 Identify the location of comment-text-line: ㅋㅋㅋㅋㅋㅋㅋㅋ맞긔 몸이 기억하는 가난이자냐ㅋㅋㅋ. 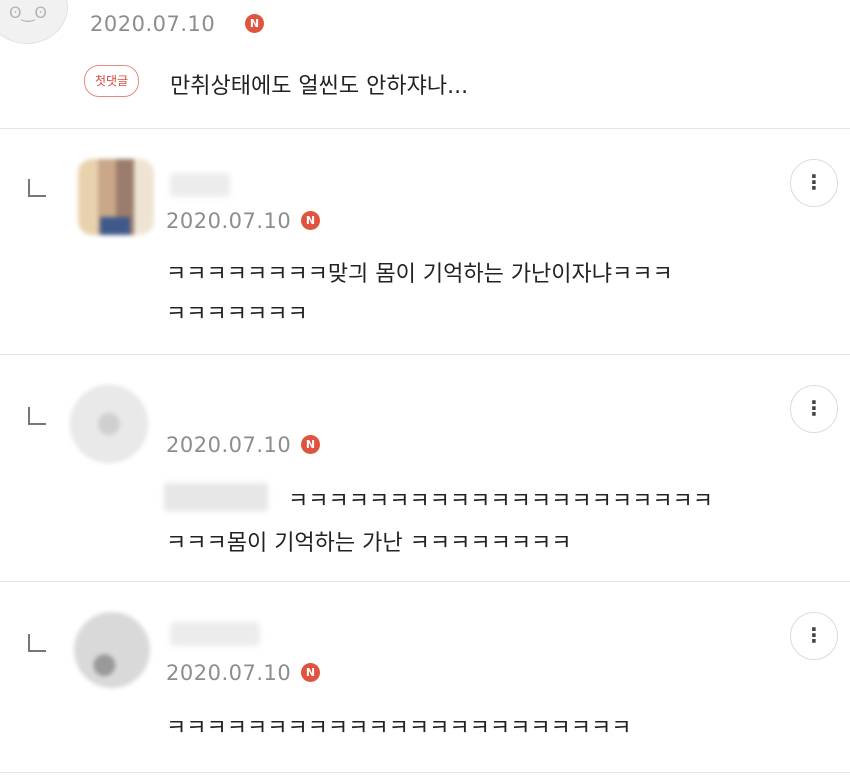
(419, 274).